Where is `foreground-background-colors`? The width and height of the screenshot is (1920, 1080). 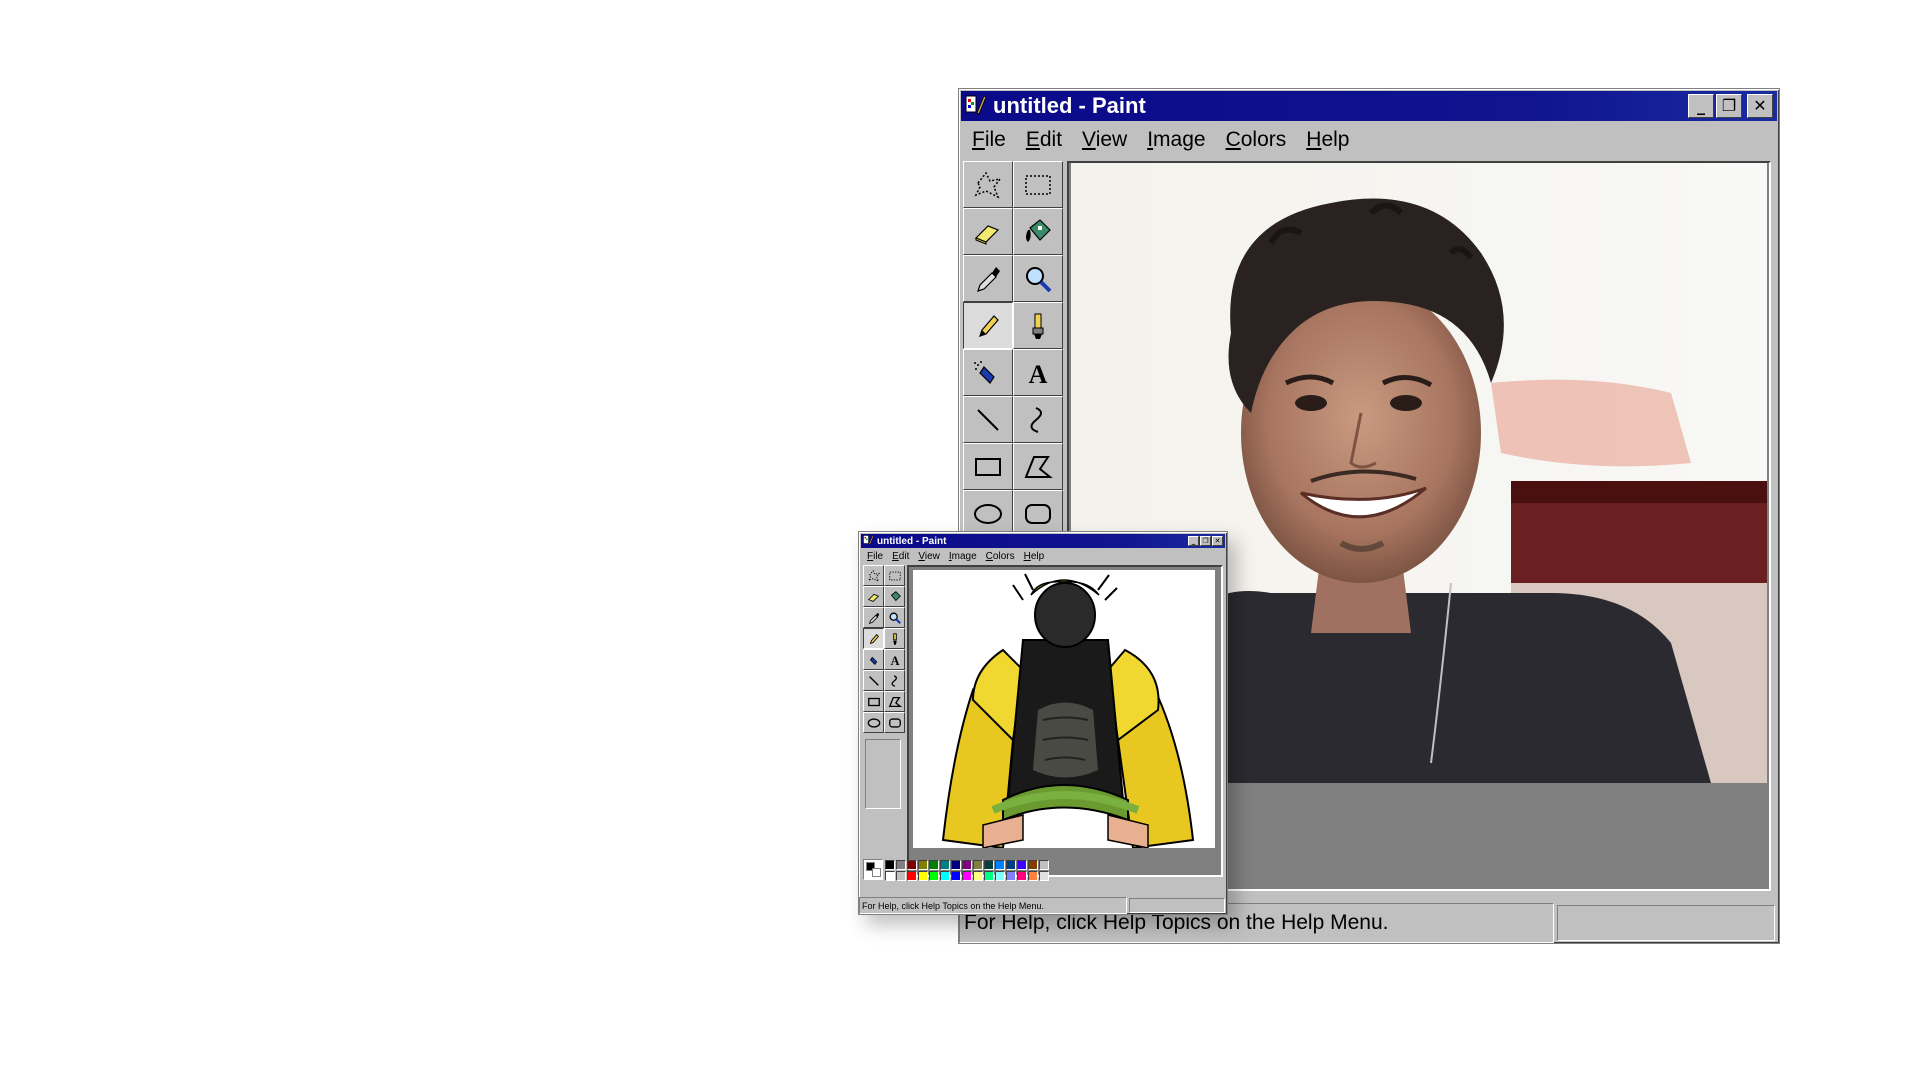 foreground-background-colors is located at coordinates (873, 869).